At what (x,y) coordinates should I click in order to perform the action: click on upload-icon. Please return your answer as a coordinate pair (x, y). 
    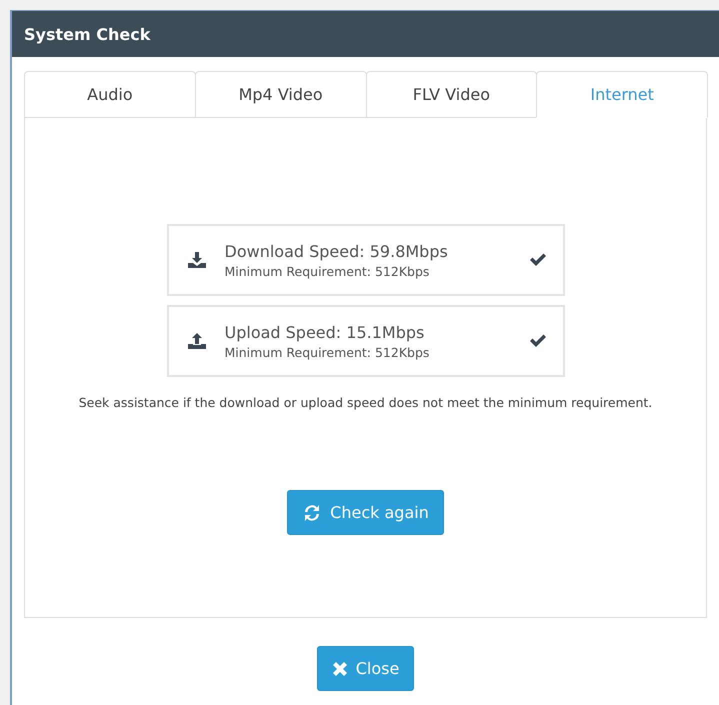
    Looking at the image, I should click on (196, 341).